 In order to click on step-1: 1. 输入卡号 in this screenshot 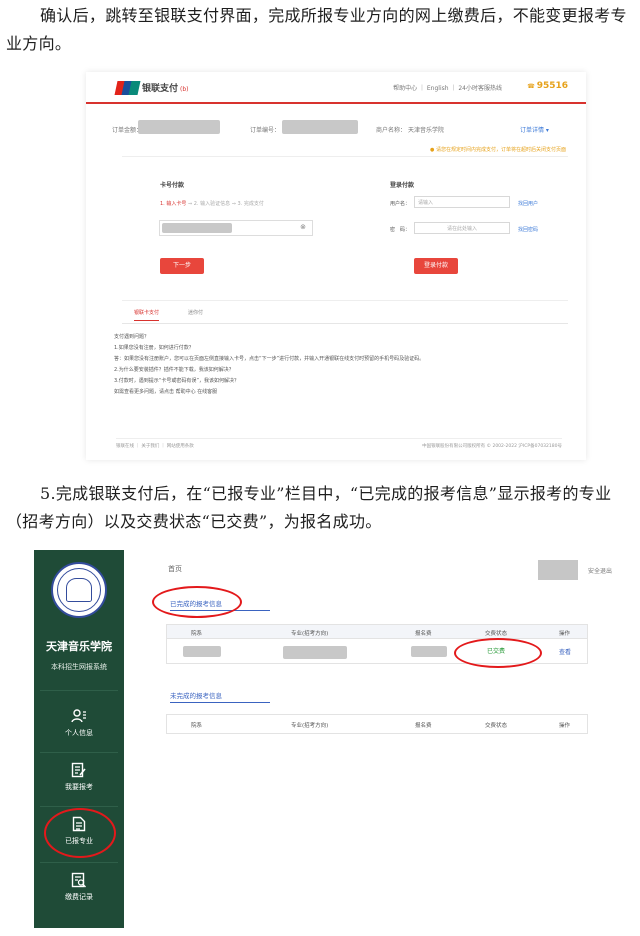, I will do `click(173, 204)`.